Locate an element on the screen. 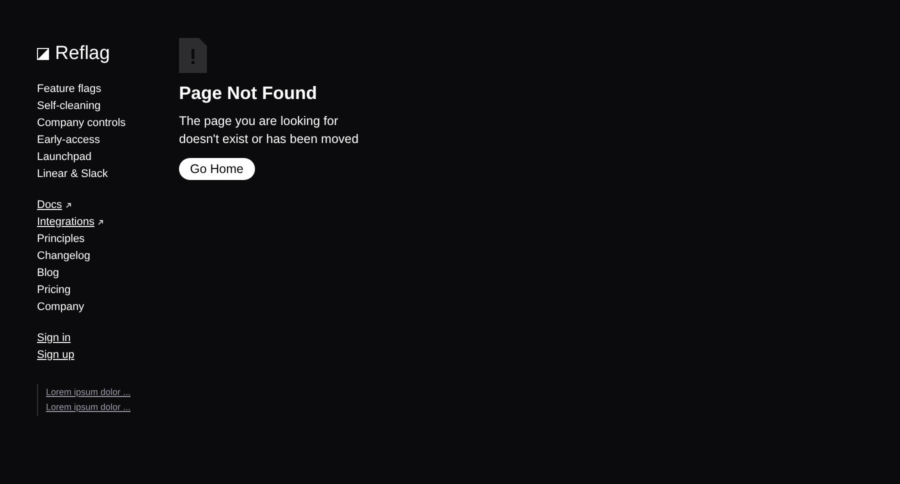 This screenshot has width=900, height=484. nav-link: Changelog is located at coordinates (63, 256).